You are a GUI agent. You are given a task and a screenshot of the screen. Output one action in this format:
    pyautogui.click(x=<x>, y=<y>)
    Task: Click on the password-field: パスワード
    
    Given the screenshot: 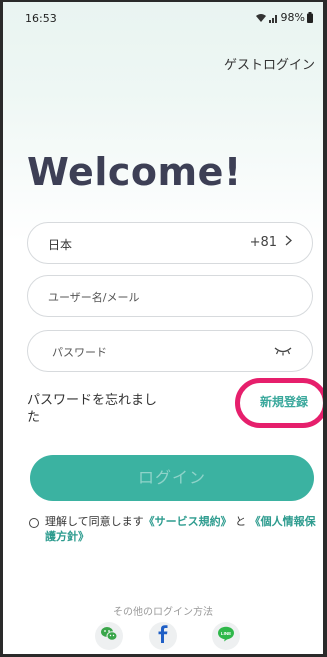 What is the action you would take?
    pyautogui.click(x=170, y=351)
    